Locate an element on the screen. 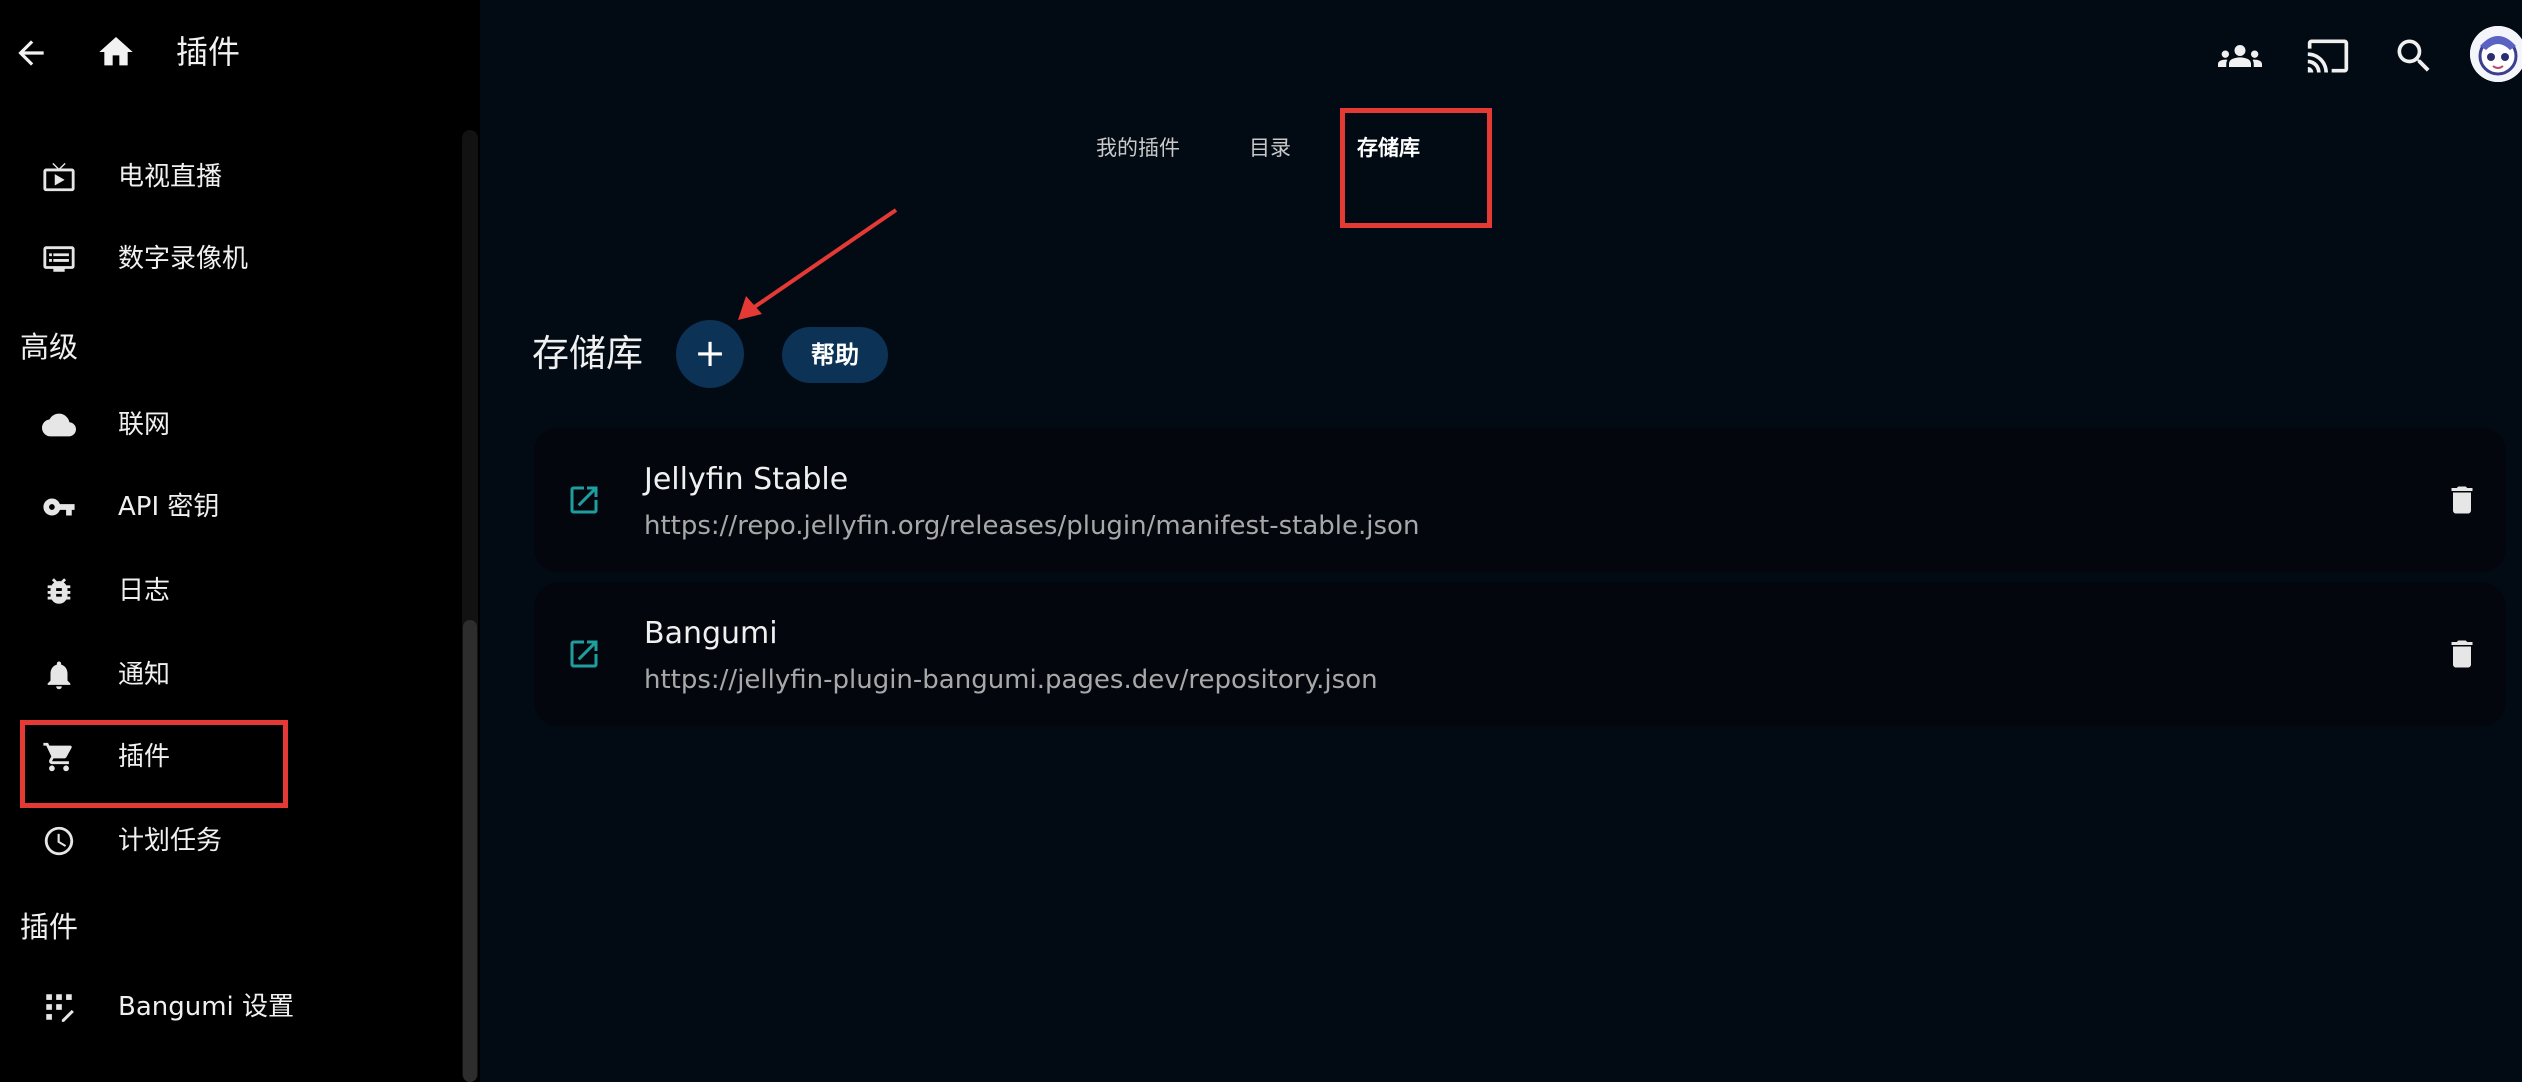 The height and width of the screenshot is (1082, 2522). sidebar-item-dvr: 数字录像机 is located at coordinates (230, 259).